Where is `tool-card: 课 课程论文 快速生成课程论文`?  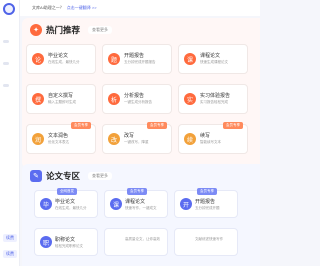 tool-card: 课 课程论文 快速生成课程论文 is located at coordinates (213, 59).